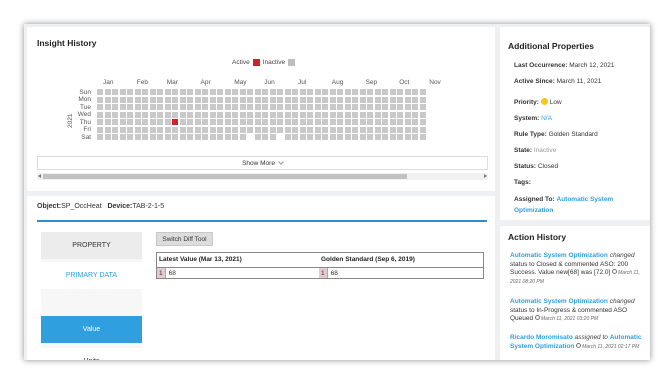 Image resolution: width=672 pixels, height=383 pixels. What do you see at coordinates (538, 102) in the screenshot?
I see `priority: Priority: Low` at bounding box center [538, 102].